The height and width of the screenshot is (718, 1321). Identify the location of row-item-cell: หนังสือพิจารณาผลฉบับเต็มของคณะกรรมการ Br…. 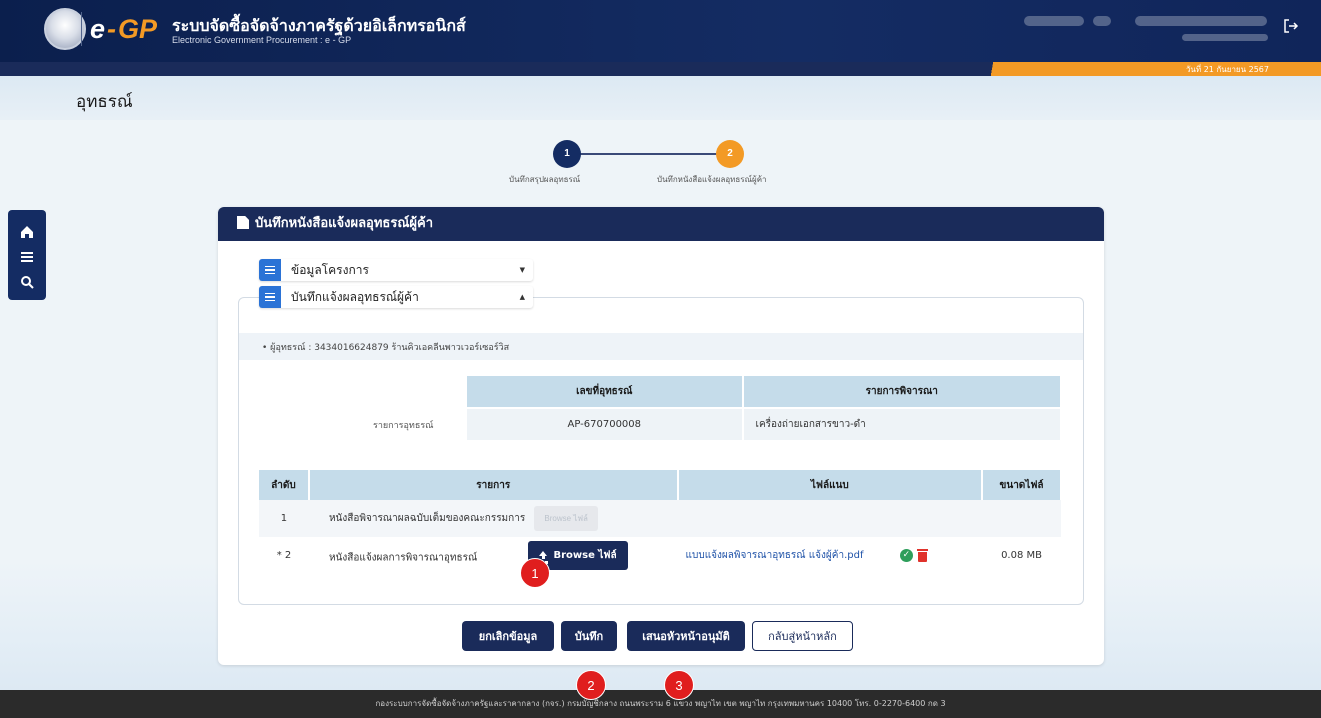
(493, 518).